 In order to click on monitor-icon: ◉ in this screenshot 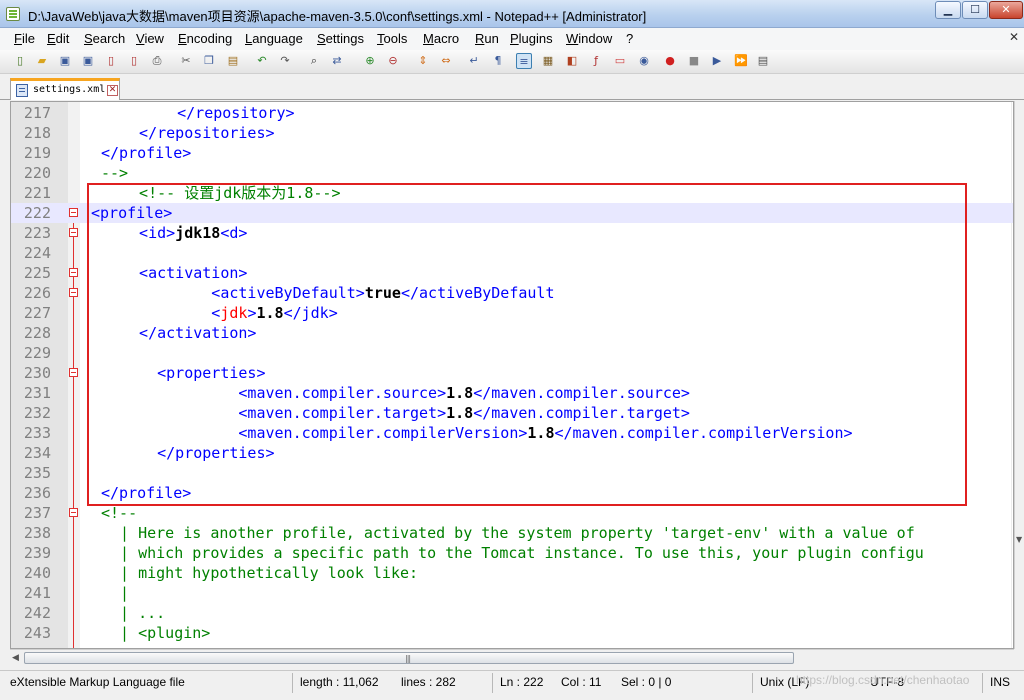, I will do `click(644, 61)`.